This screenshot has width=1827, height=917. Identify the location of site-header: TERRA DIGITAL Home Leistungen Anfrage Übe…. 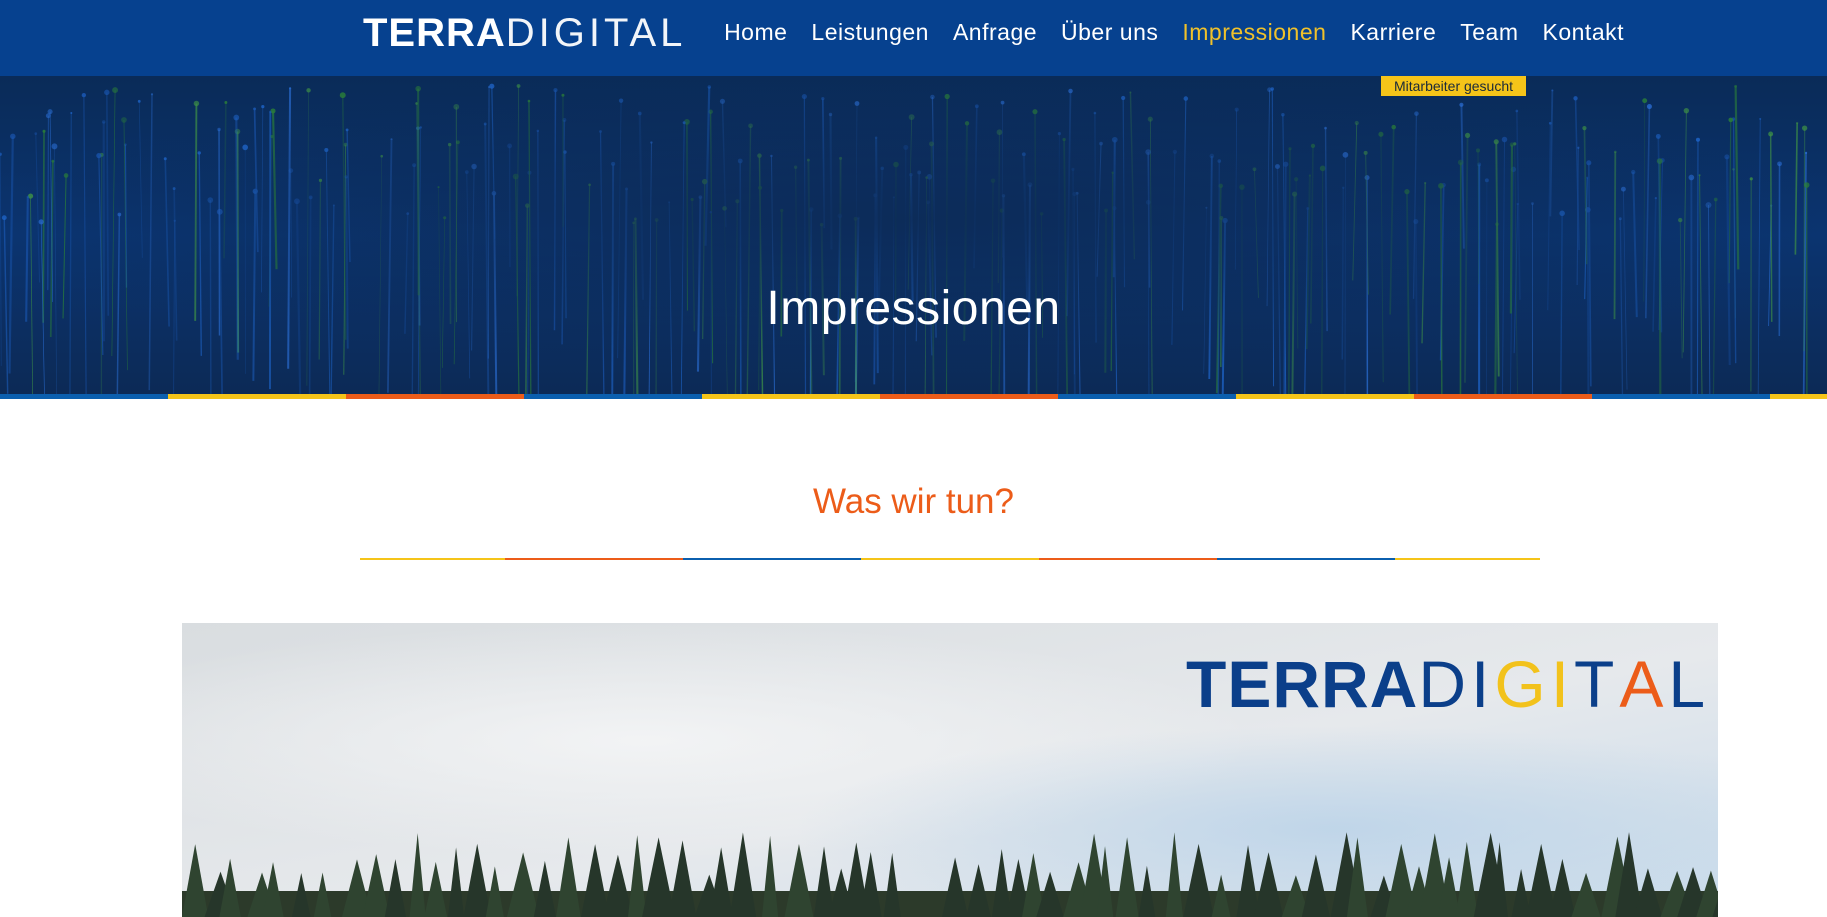
(913, 38).